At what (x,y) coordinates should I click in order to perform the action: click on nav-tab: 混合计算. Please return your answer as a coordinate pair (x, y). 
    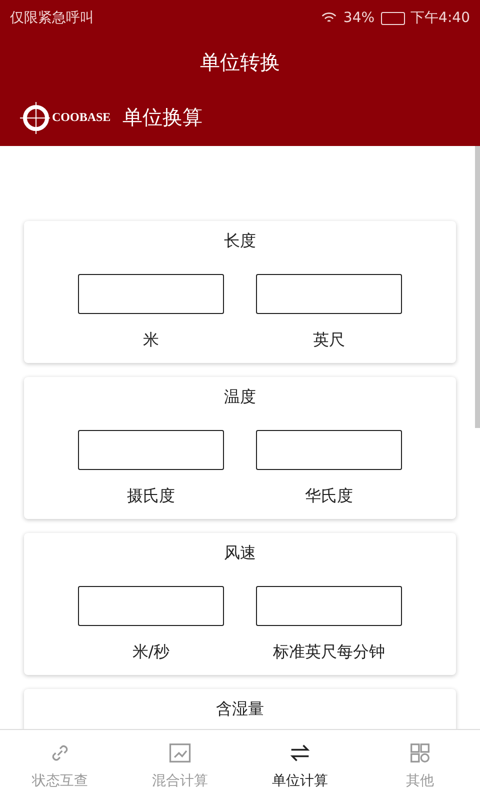
    Looking at the image, I should click on (180, 764).